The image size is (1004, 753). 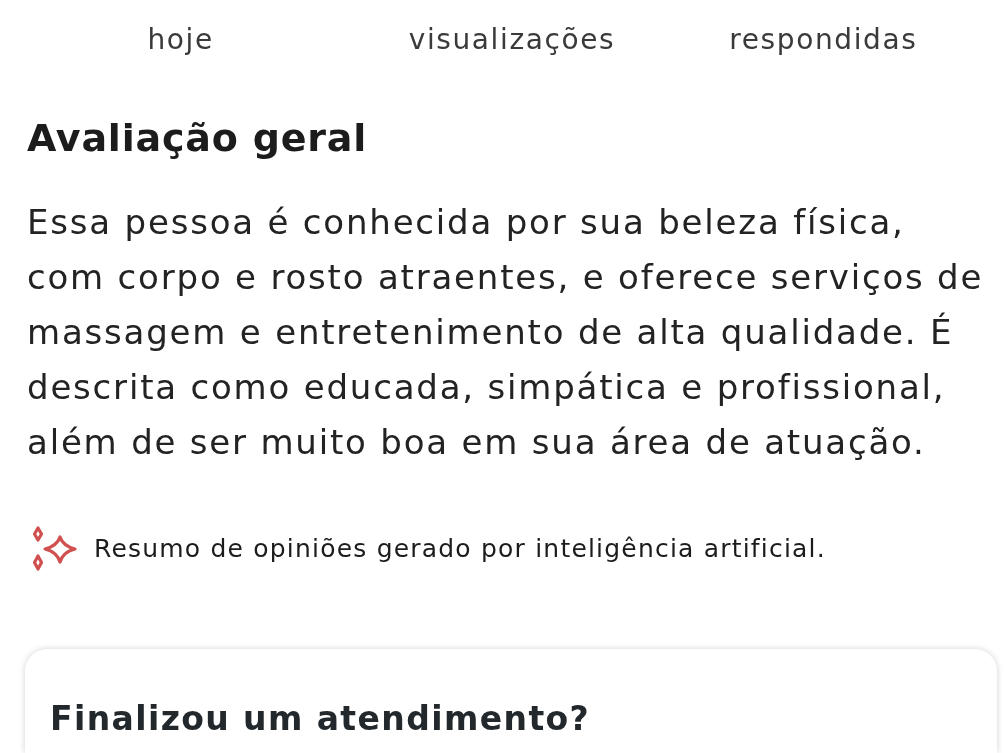 What do you see at coordinates (54, 549) in the screenshot?
I see `sparkle-icon` at bounding box center [54, 549].